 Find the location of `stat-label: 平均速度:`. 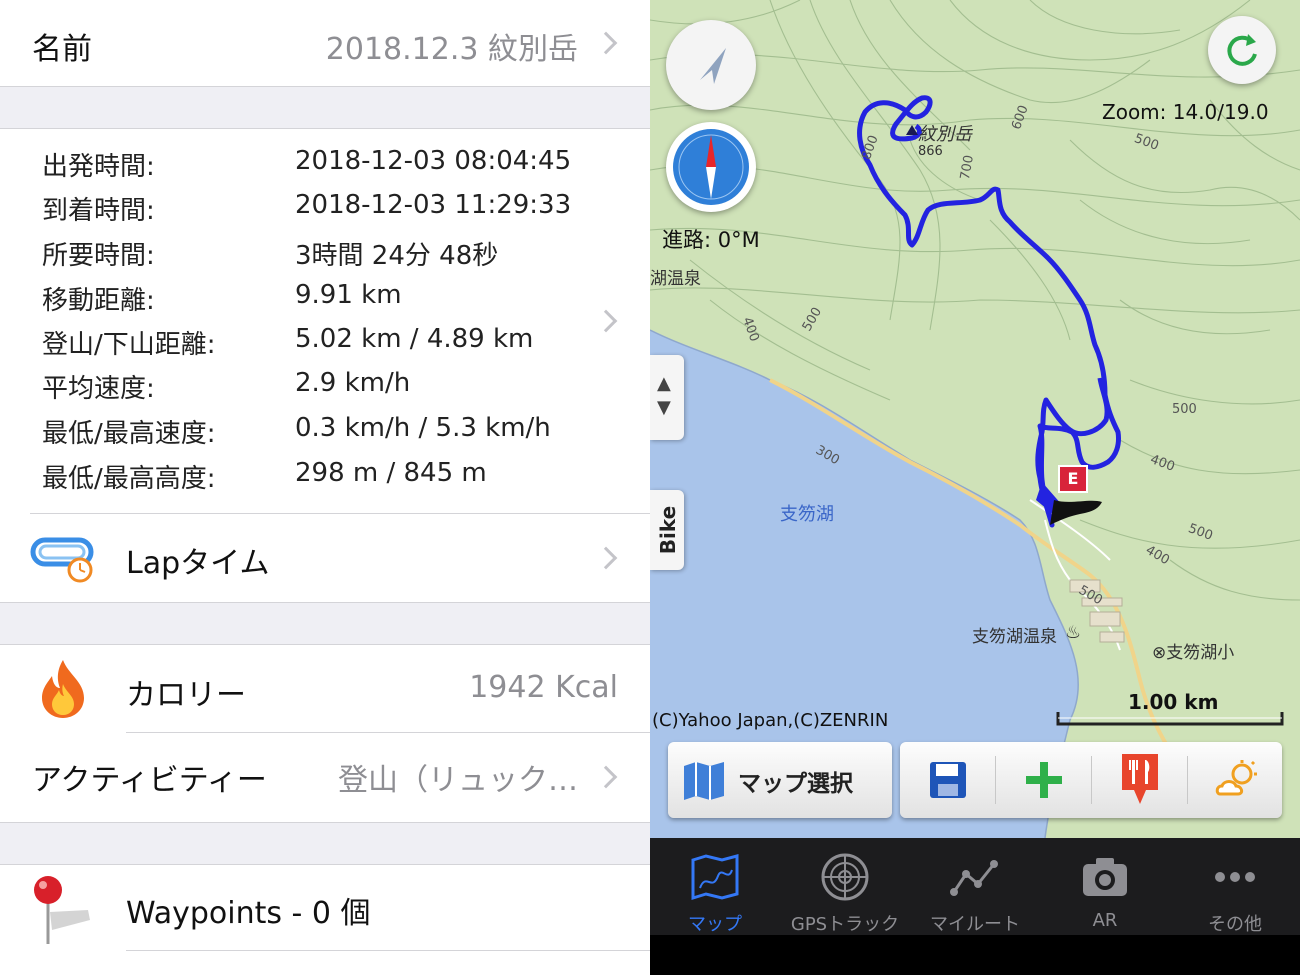

stat-label: 平均速度: is located at coordinates (98, 389).